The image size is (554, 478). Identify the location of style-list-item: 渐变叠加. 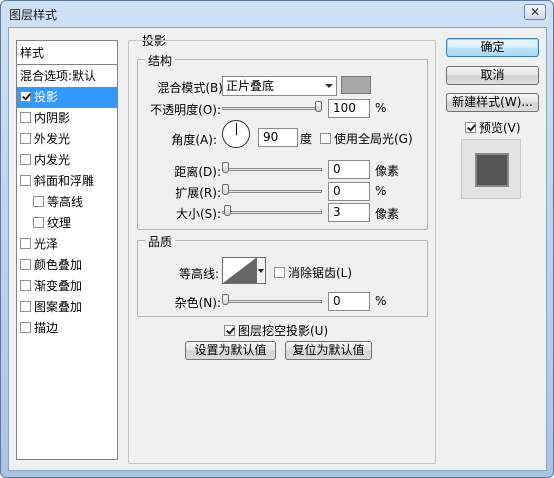
(67, 286).